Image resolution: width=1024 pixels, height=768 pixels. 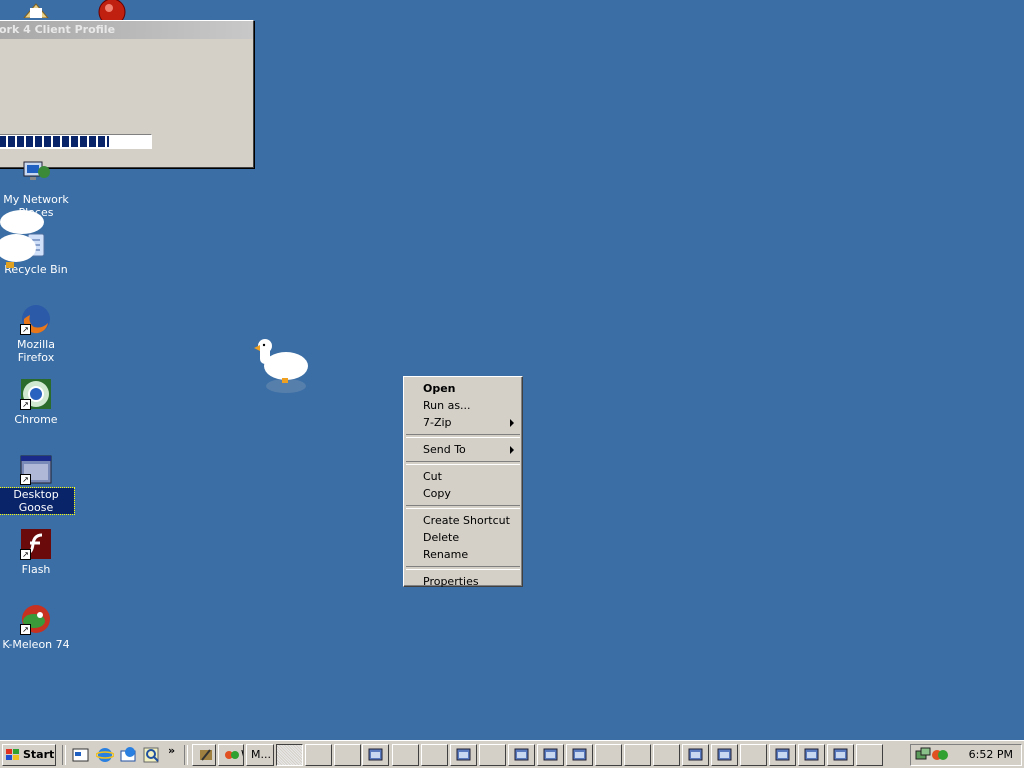 What do you see at coordinates (36, 544) in the screenshot?
I see `flash-icon: ↗` at bounding box center [36, 544].